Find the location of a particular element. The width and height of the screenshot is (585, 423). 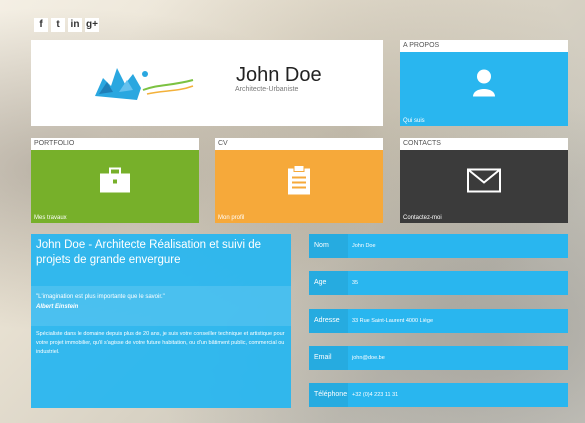

user-icon is located at coordinates (484, 85).